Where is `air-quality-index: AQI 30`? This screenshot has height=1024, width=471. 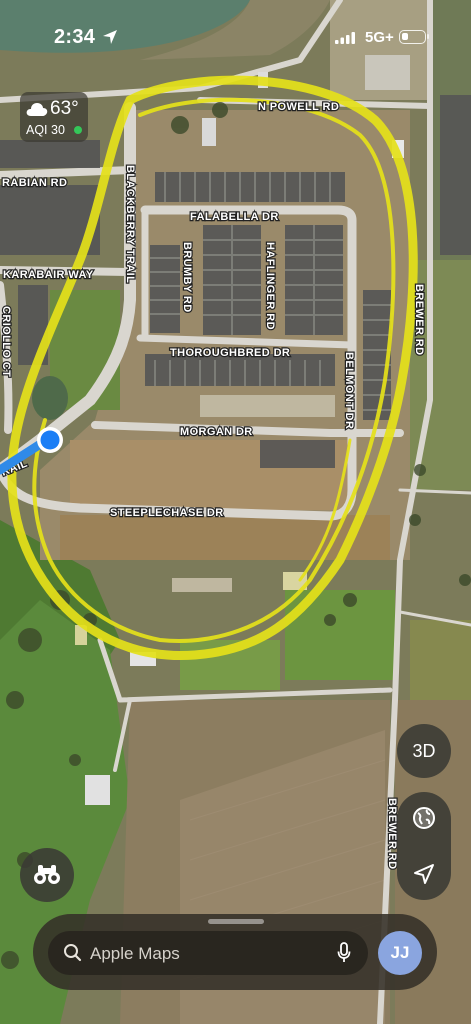
air-quality-index: AQI 30 is located at coordinates (45, 130).